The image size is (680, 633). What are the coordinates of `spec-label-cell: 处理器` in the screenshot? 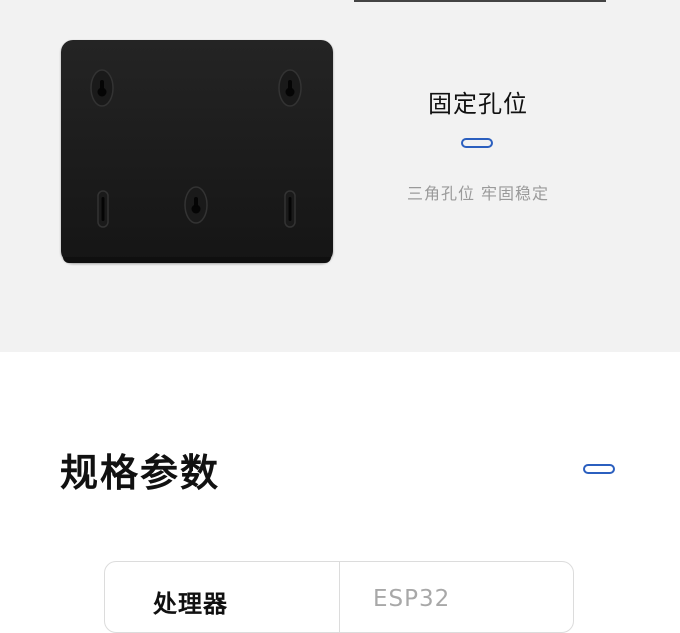 It's located at (222, 597).